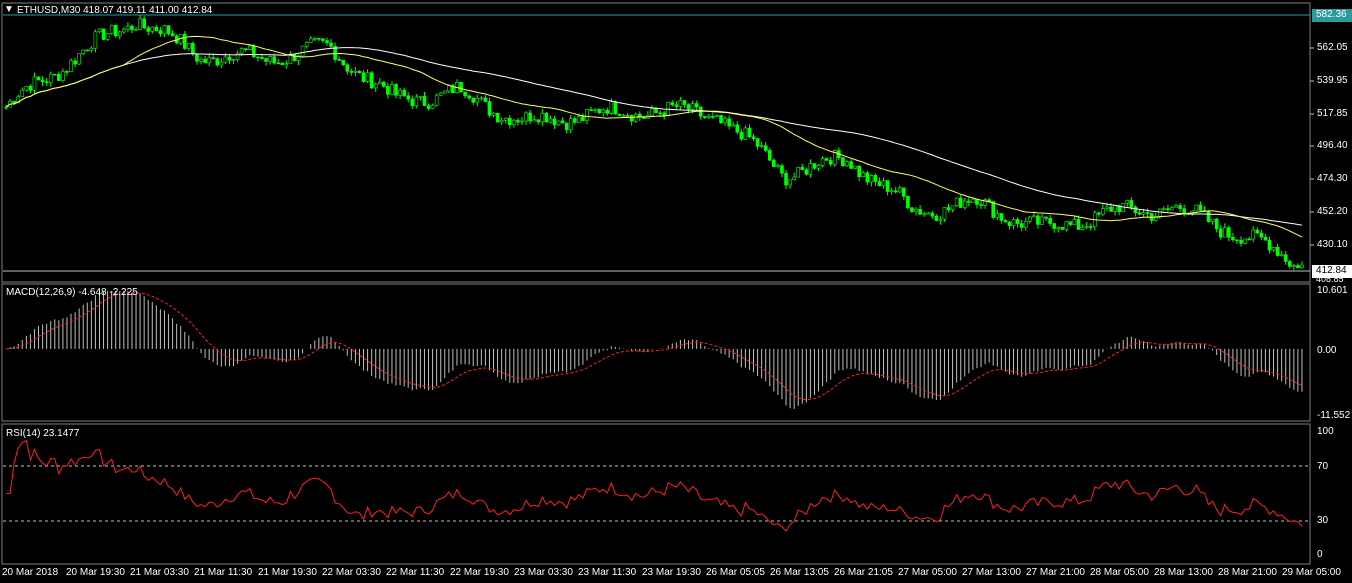 This screenshot has height=583, width=1352. I want to click on time-label: 20 Mar 19:30, so click(95, 572).